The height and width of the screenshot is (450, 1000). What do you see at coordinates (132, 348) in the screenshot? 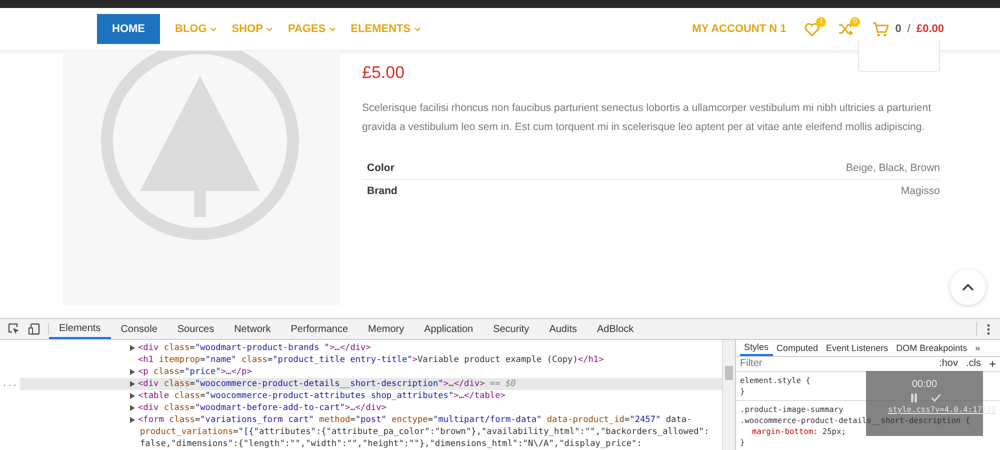
I see `expand-arrow-icon` at bounding box center [132, 348].